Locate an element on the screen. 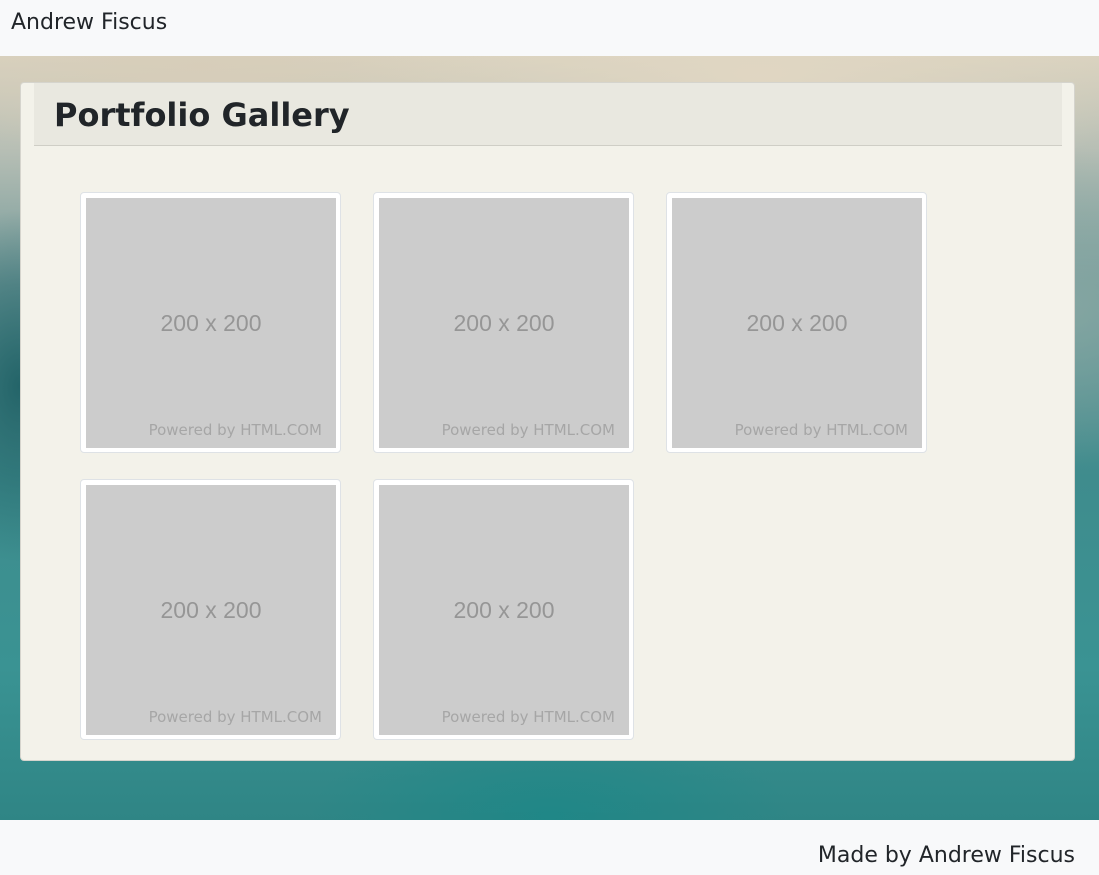  footer: Made by Andrew Fiscus is located at coordinates (549, 847).